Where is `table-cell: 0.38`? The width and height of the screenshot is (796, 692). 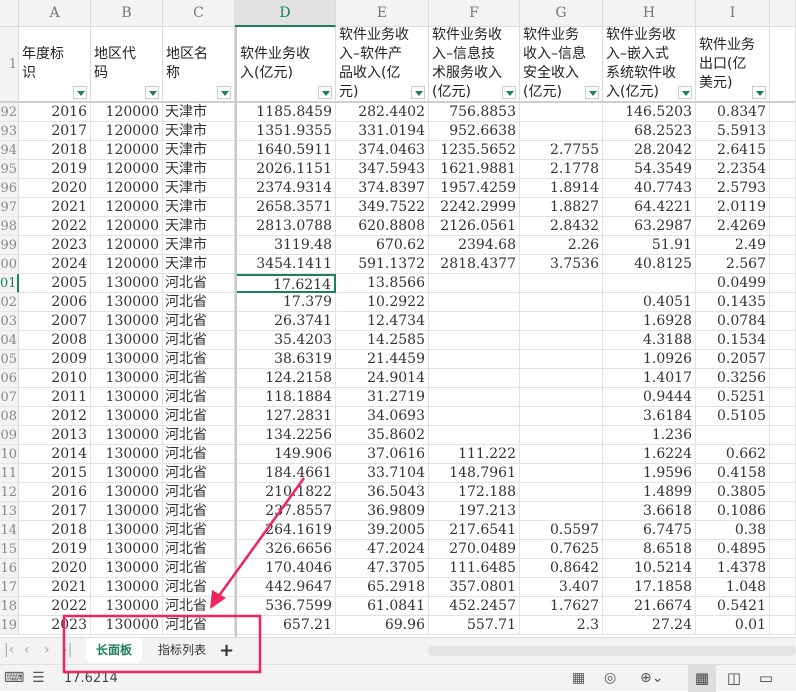 table-cell: 0.38 is located at coordinates (733, 530).